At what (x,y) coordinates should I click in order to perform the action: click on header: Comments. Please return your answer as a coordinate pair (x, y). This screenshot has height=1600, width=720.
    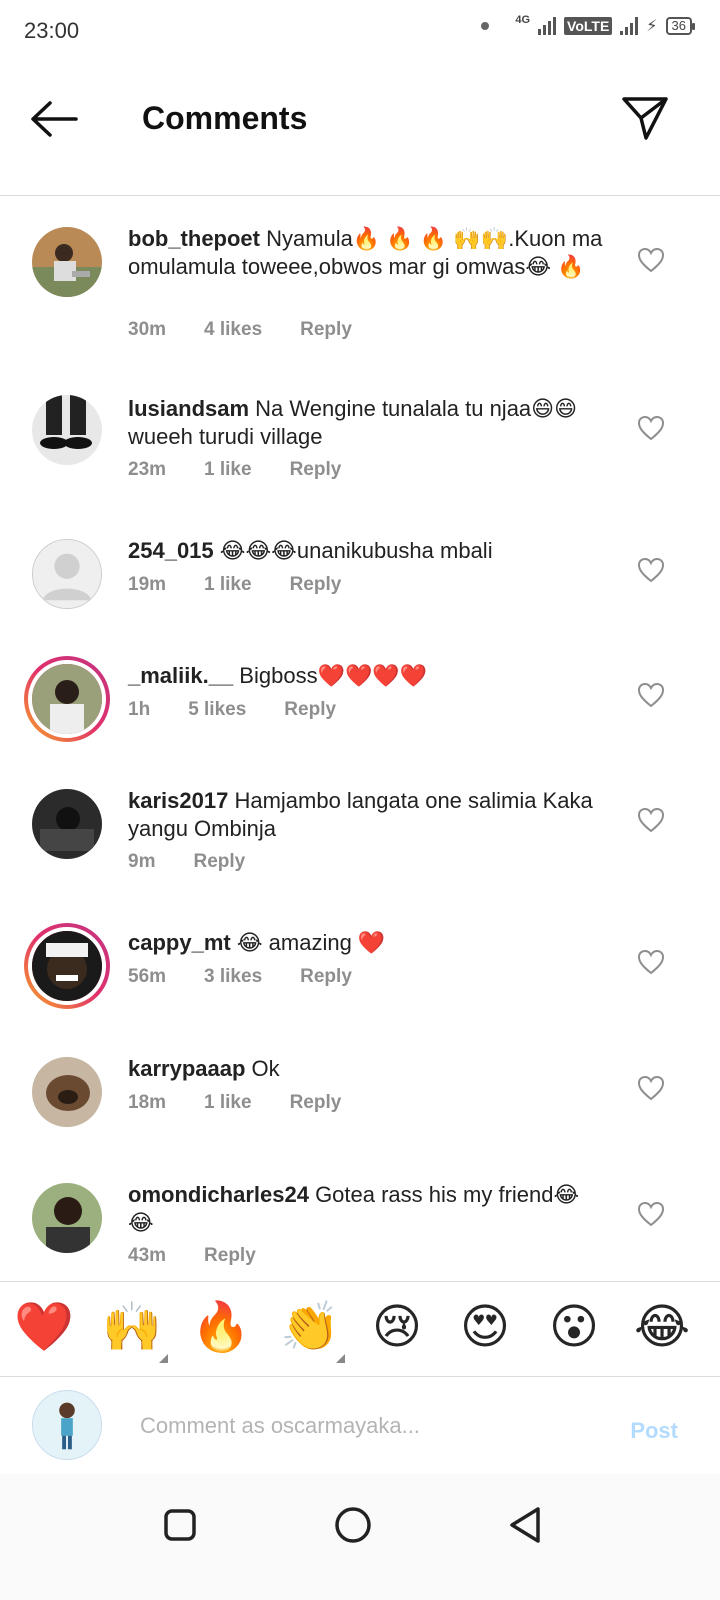
    Looking at the image, I should click on (360, 130).